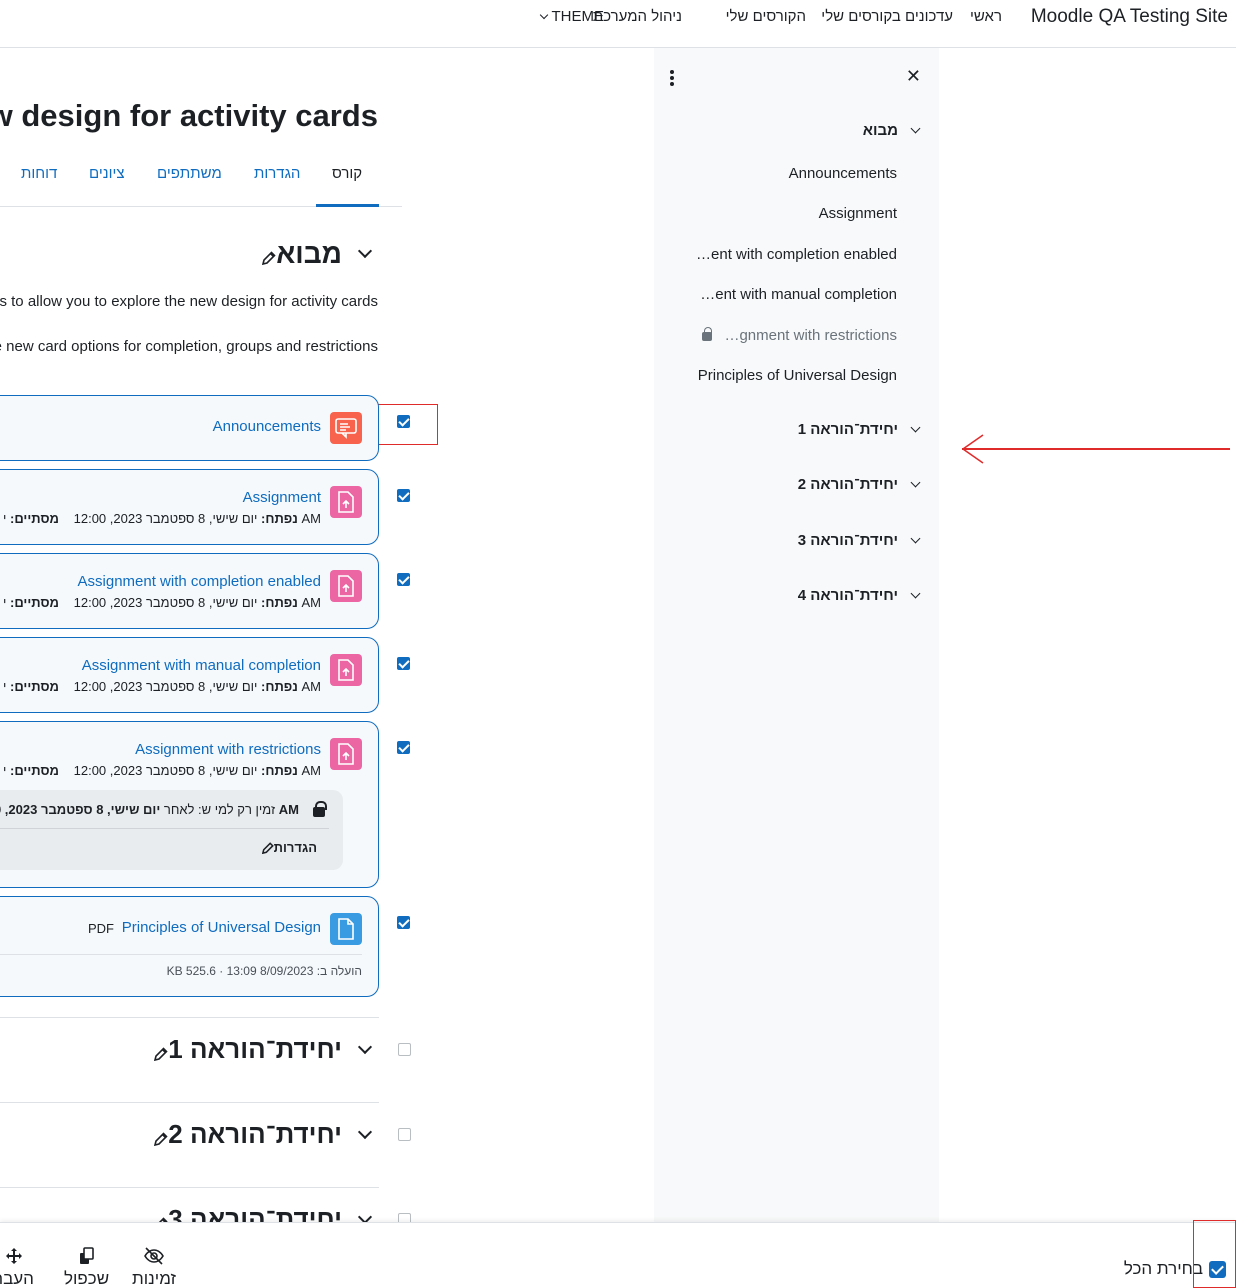  Describe the element at coordinates (282, 497) in the screenshot. I see `activity-name: Assignment` at that location.